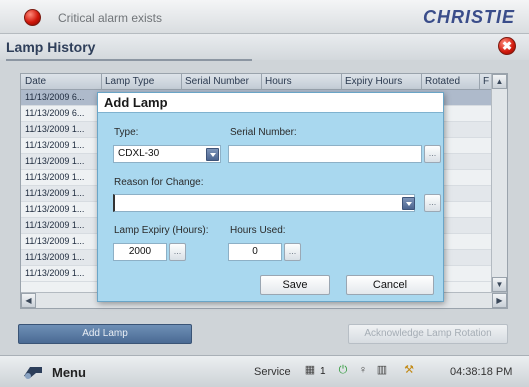 Image resolution: width=529 pixels, height=387 pixels. Describe the element at coordinates (468, 17) in the screenshot. I see `brand-logo: CHRISTIE` at that location.